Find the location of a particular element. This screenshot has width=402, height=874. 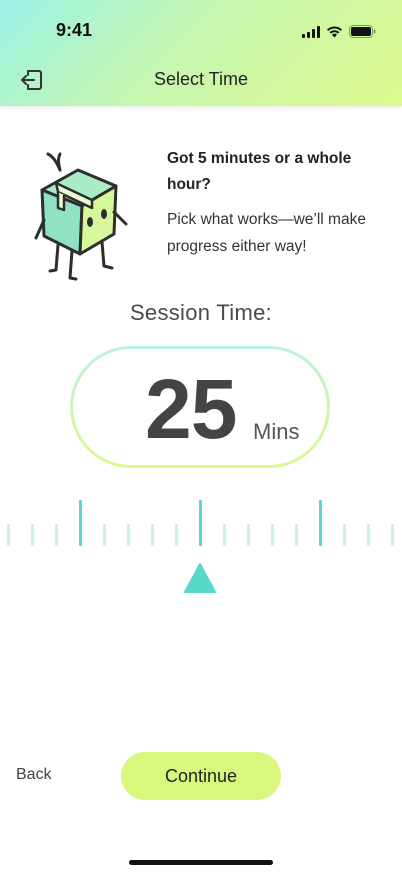

nav-bar: Select Time is located at coordinates (201, 80).